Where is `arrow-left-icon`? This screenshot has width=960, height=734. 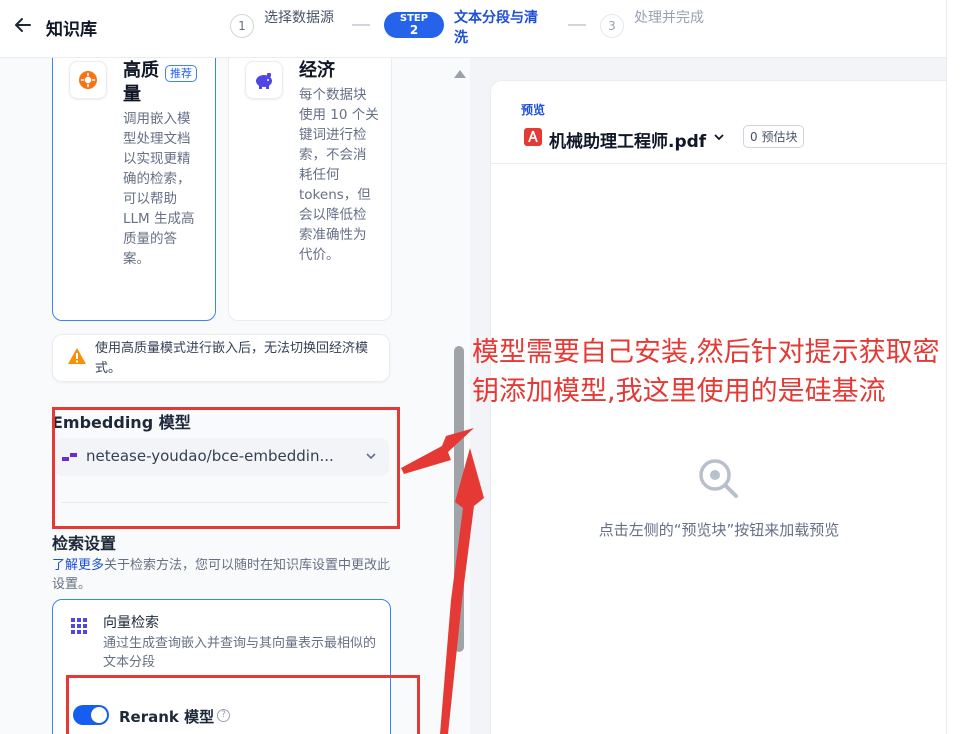
arrow-left-icon is located at coordinates (23, 25).